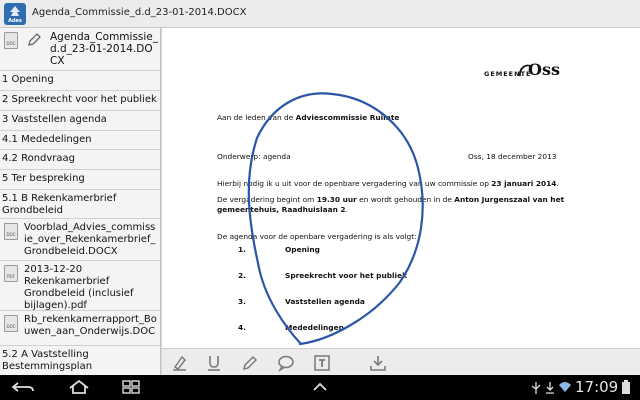 This screenshot has height=400, width=640. Describe the element at coordinates (80, 81) in the screenshot. I see `sidebar-item-opening: 1 Opening` at that location.